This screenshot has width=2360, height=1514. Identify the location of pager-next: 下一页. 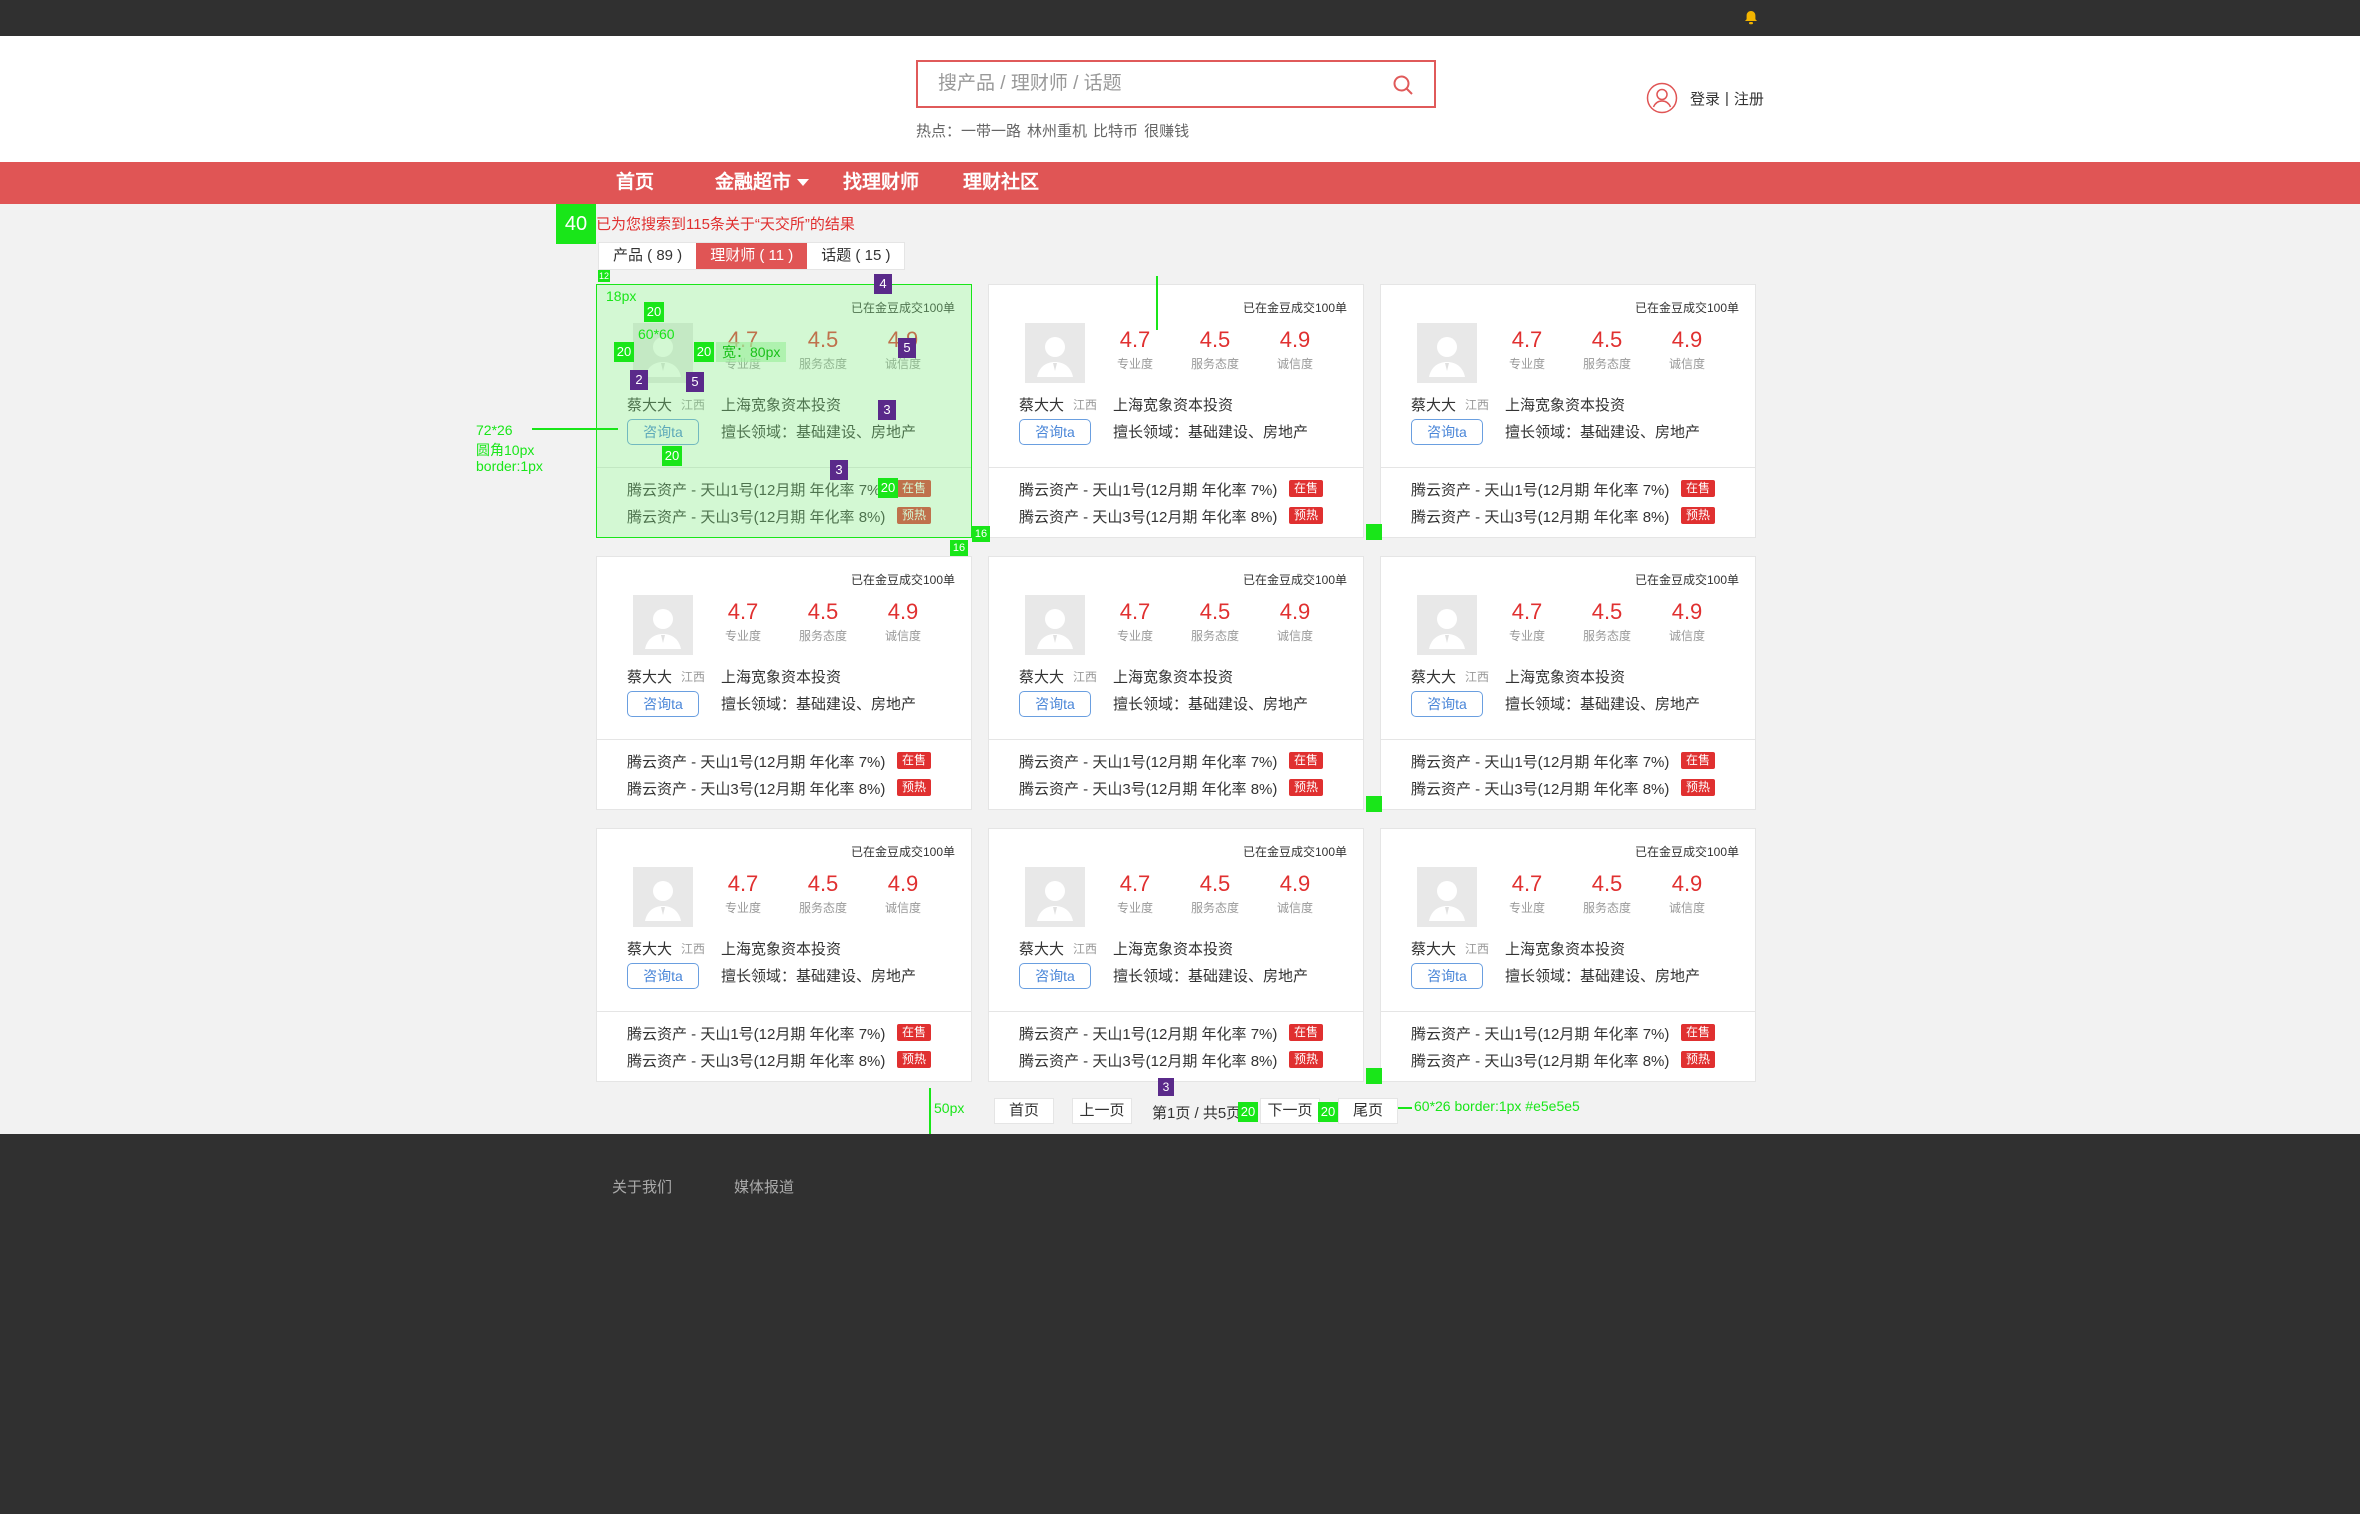
(1290, 1111).